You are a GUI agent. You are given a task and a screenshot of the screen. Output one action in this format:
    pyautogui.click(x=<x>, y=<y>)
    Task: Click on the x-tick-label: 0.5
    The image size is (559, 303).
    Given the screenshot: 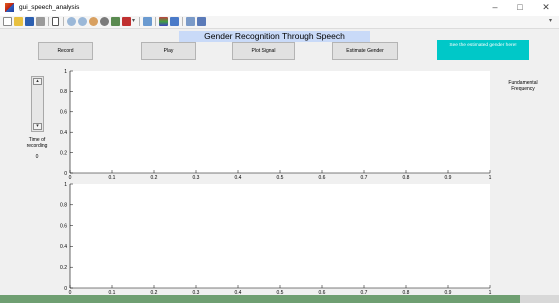 What is the action you would take?
    pyautogui.click(x=280, y=178)
    